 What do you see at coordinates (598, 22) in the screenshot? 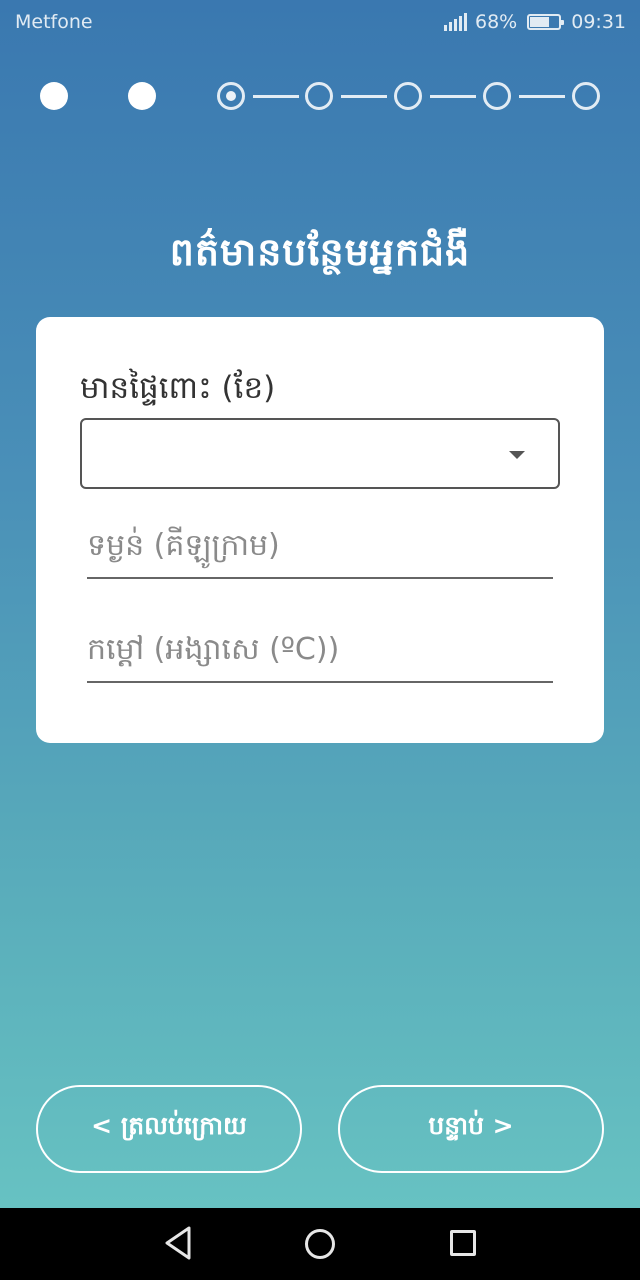
I see `clock: 09:31` at bounding box center [598, 22].